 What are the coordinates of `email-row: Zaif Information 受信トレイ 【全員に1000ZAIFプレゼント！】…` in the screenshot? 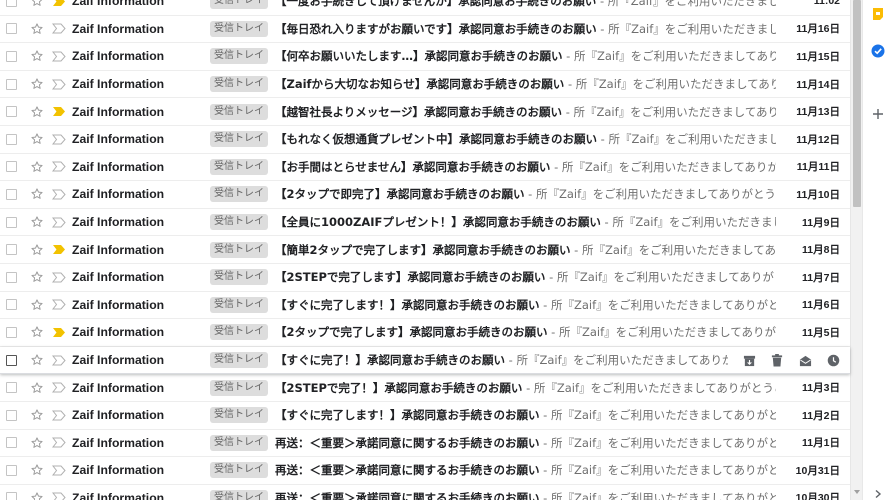 It's located at (425, 222).